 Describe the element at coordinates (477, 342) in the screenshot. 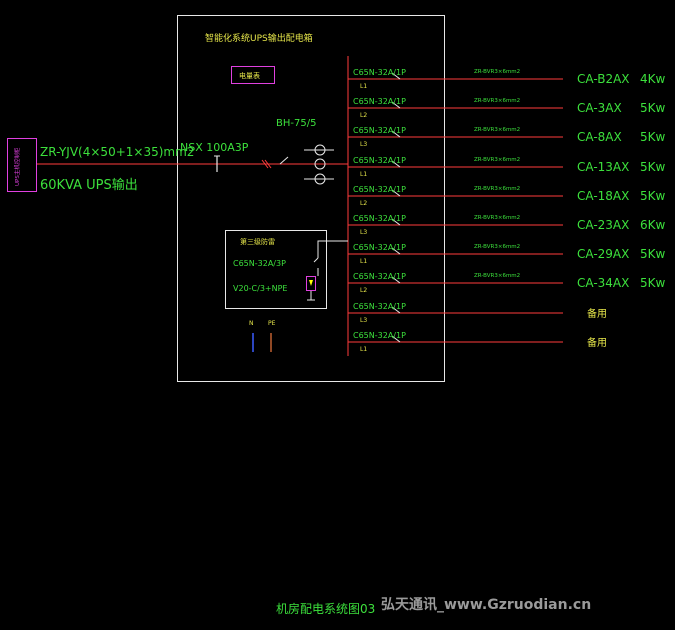

I see `circuit-row: C65N-32A/1P L1 备用` at that location.